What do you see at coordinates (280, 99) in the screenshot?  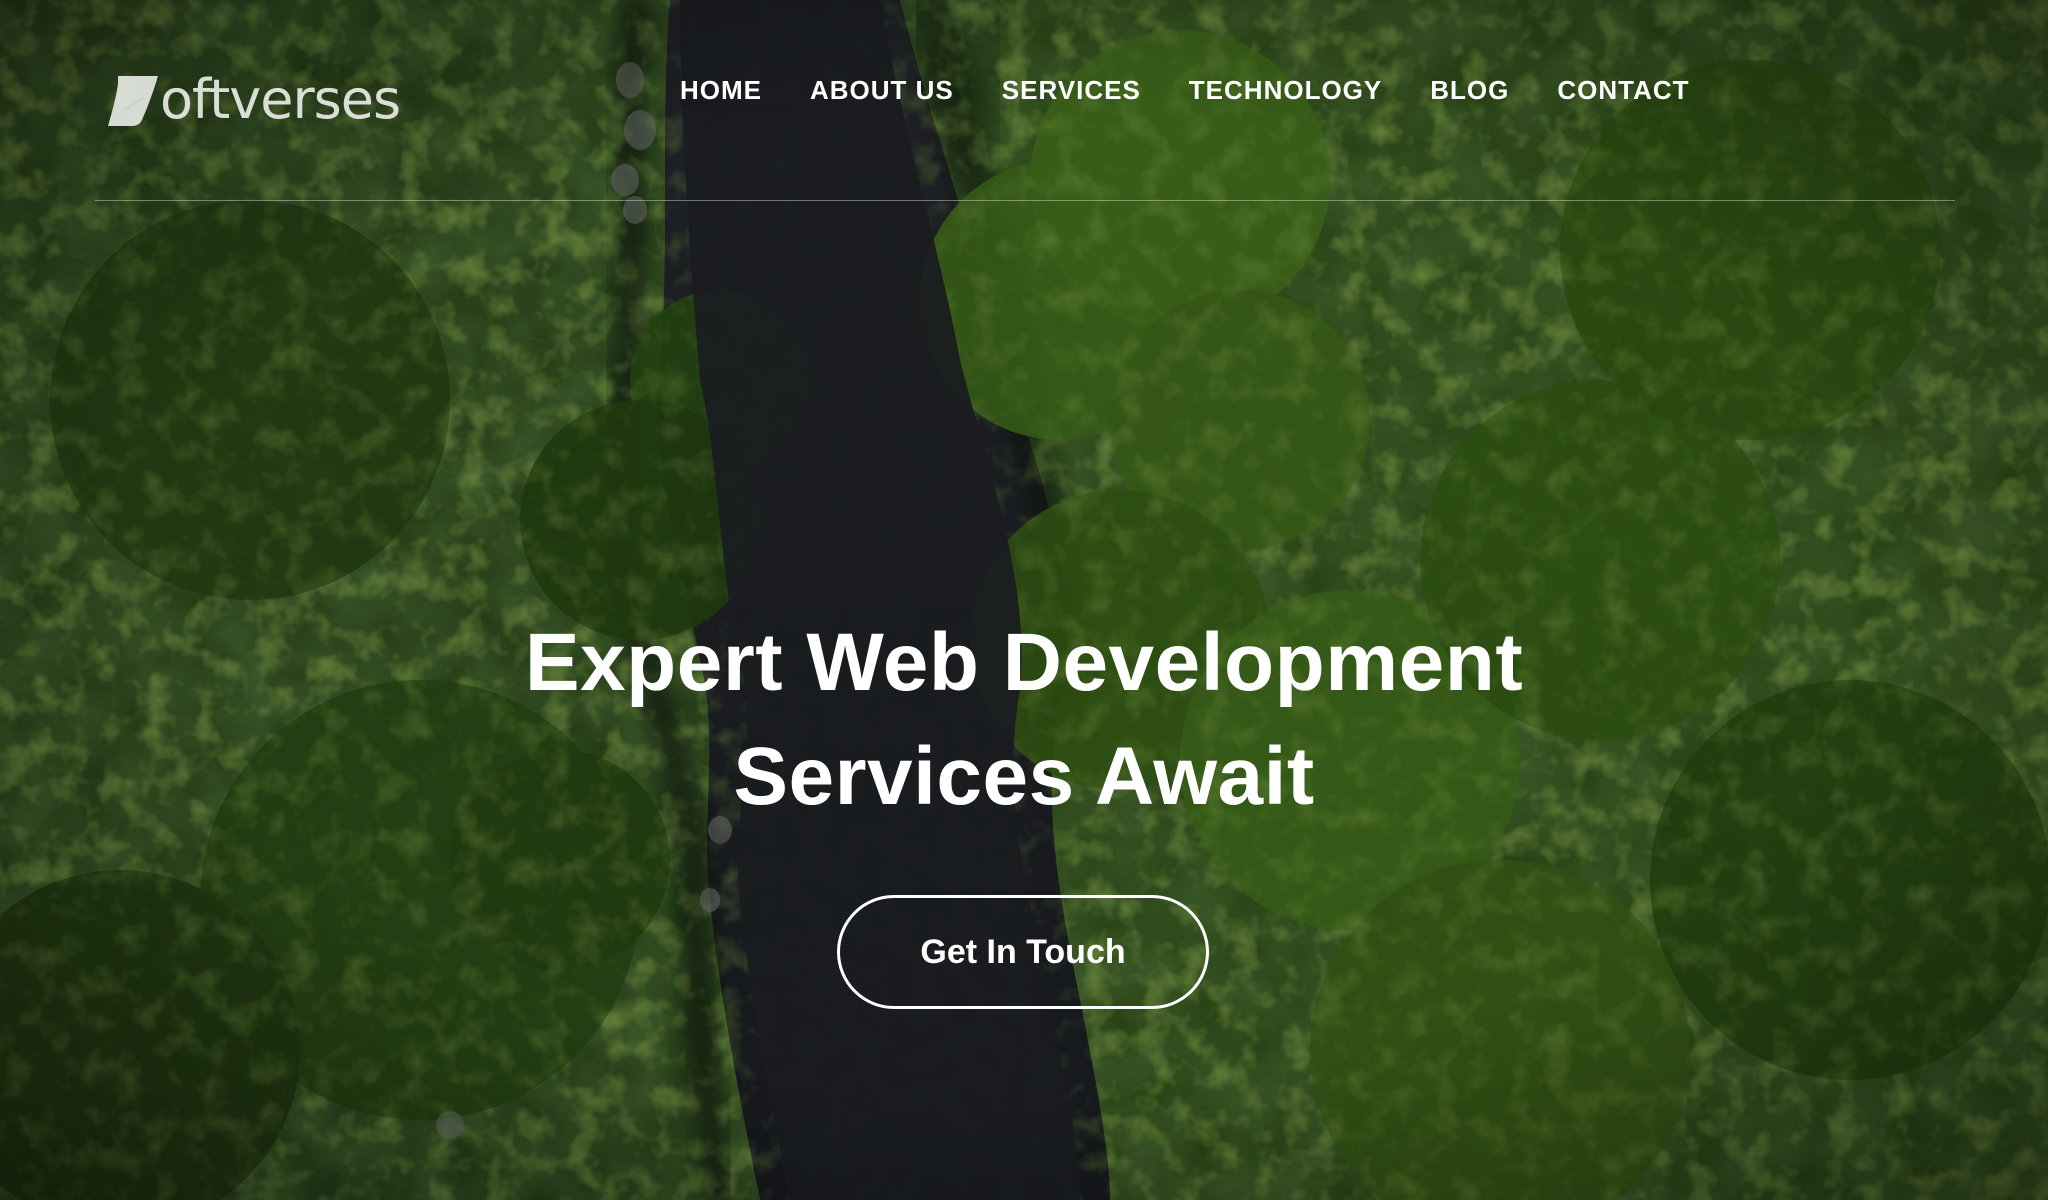 I see `logo-text: oftverses` at bounding box center [280, 99].